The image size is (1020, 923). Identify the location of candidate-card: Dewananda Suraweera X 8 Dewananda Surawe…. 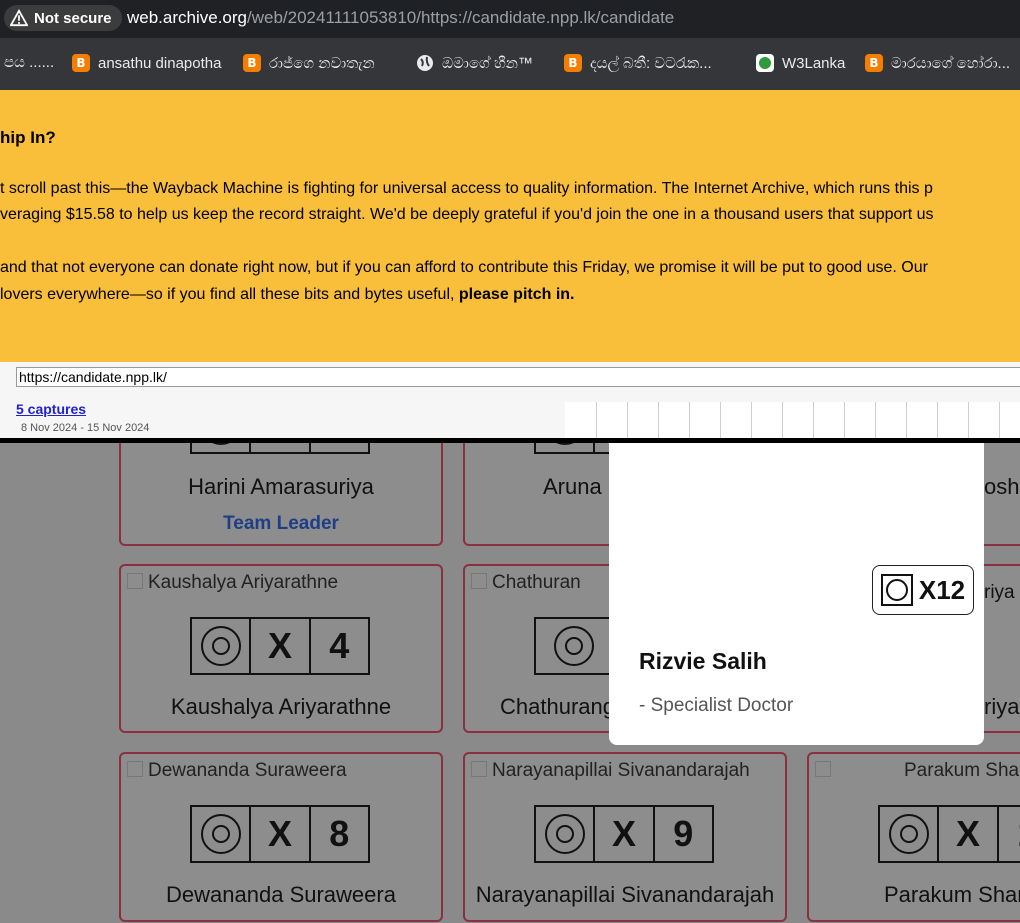
(281, 837).